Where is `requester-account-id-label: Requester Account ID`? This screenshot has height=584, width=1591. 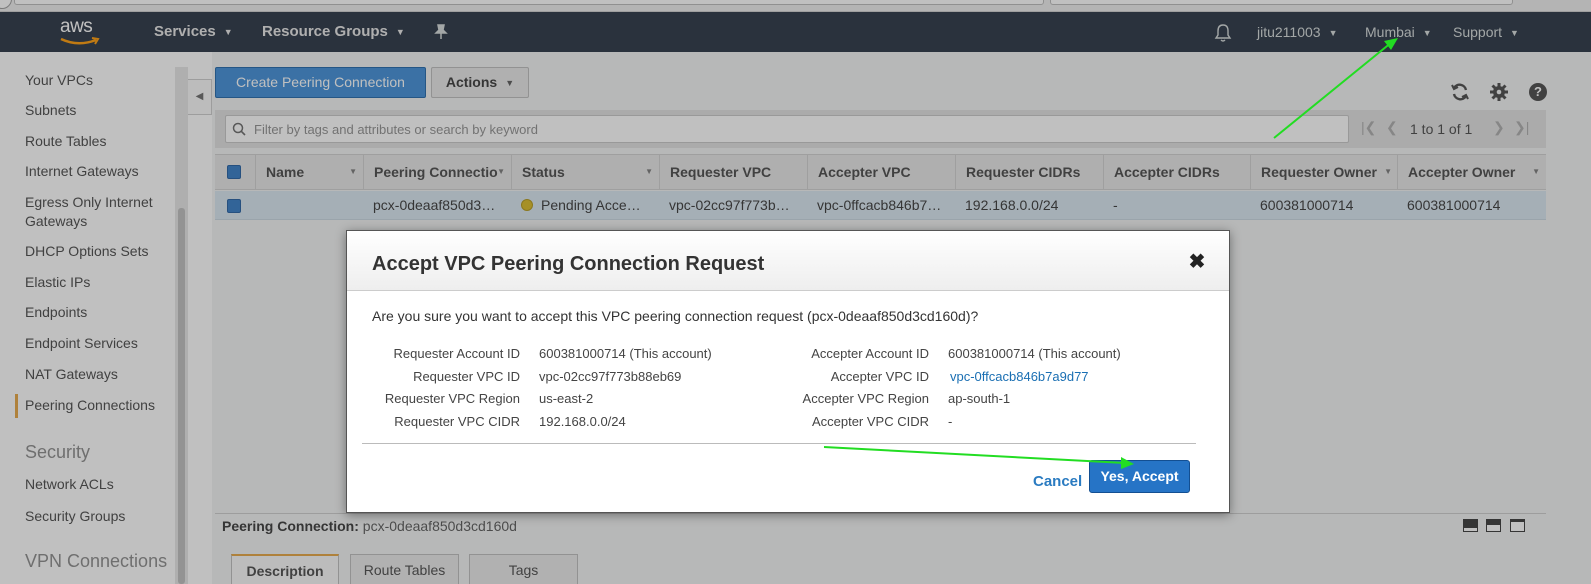 requester-account-id-label: Requester Account ID is located at coordinates (456, 353).